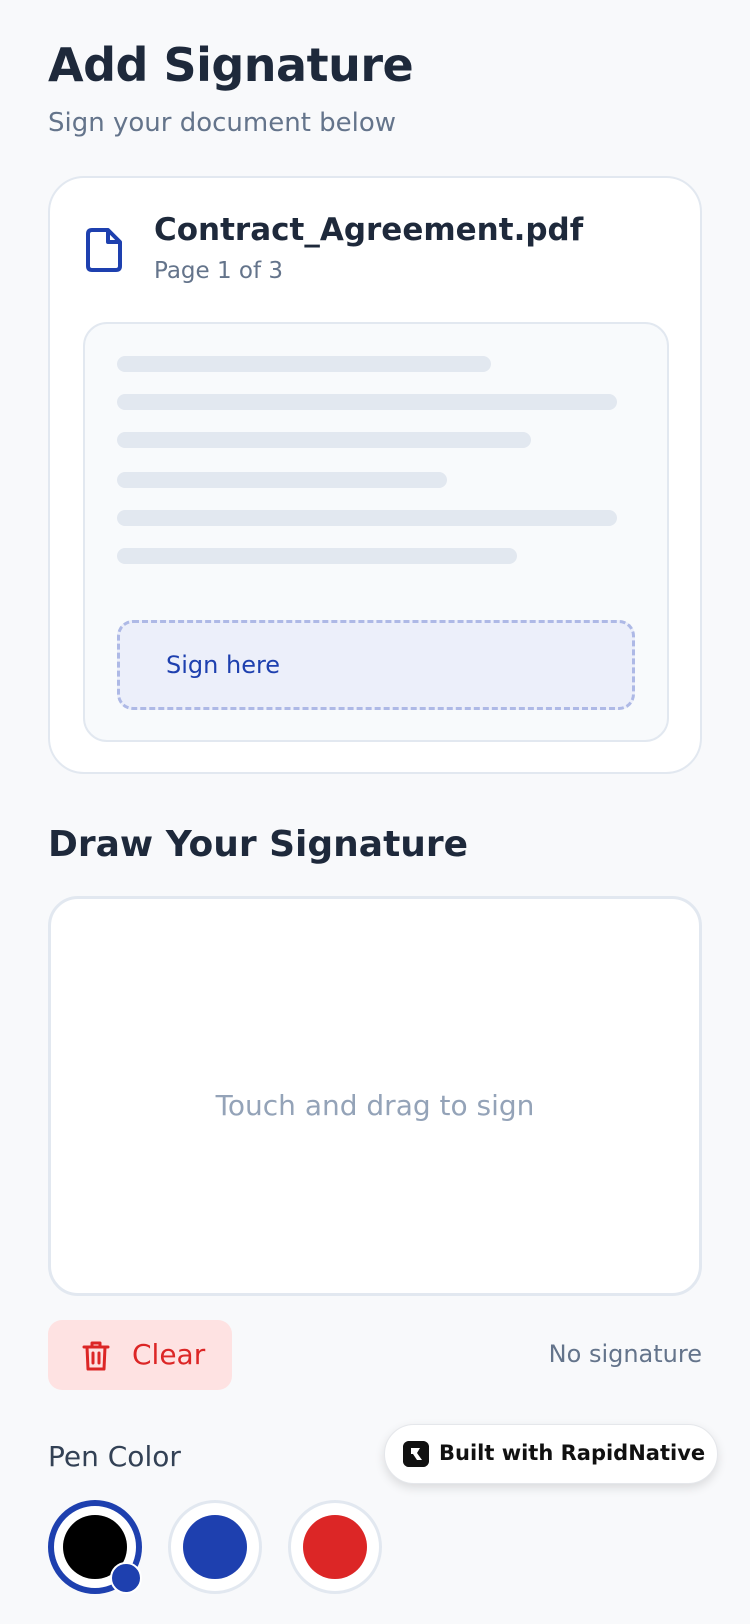  I want to click on signature-status: No signature, so click(625, 1354).